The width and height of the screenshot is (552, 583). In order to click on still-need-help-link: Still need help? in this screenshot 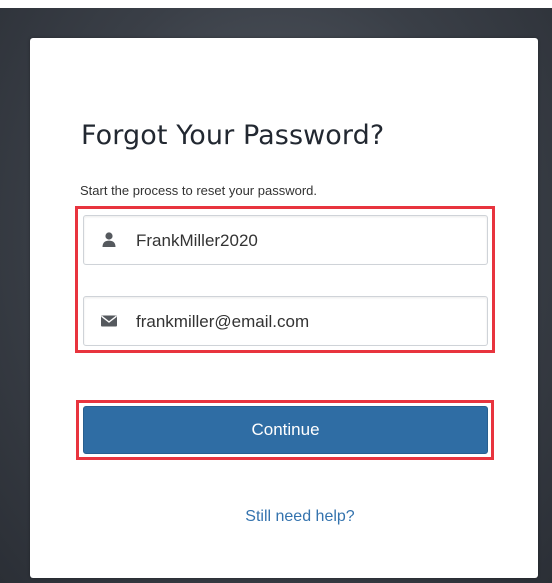, I will do `click(291, 517)`.